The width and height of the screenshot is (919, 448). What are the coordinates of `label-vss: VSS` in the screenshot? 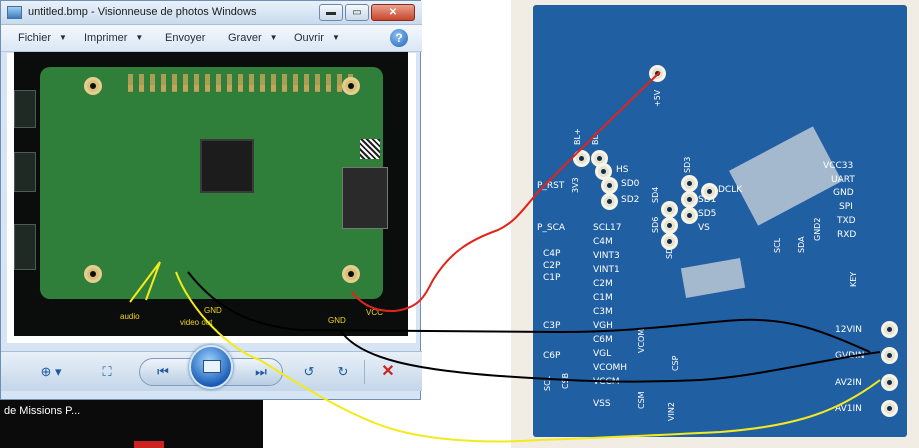 It's located at (602, 404).